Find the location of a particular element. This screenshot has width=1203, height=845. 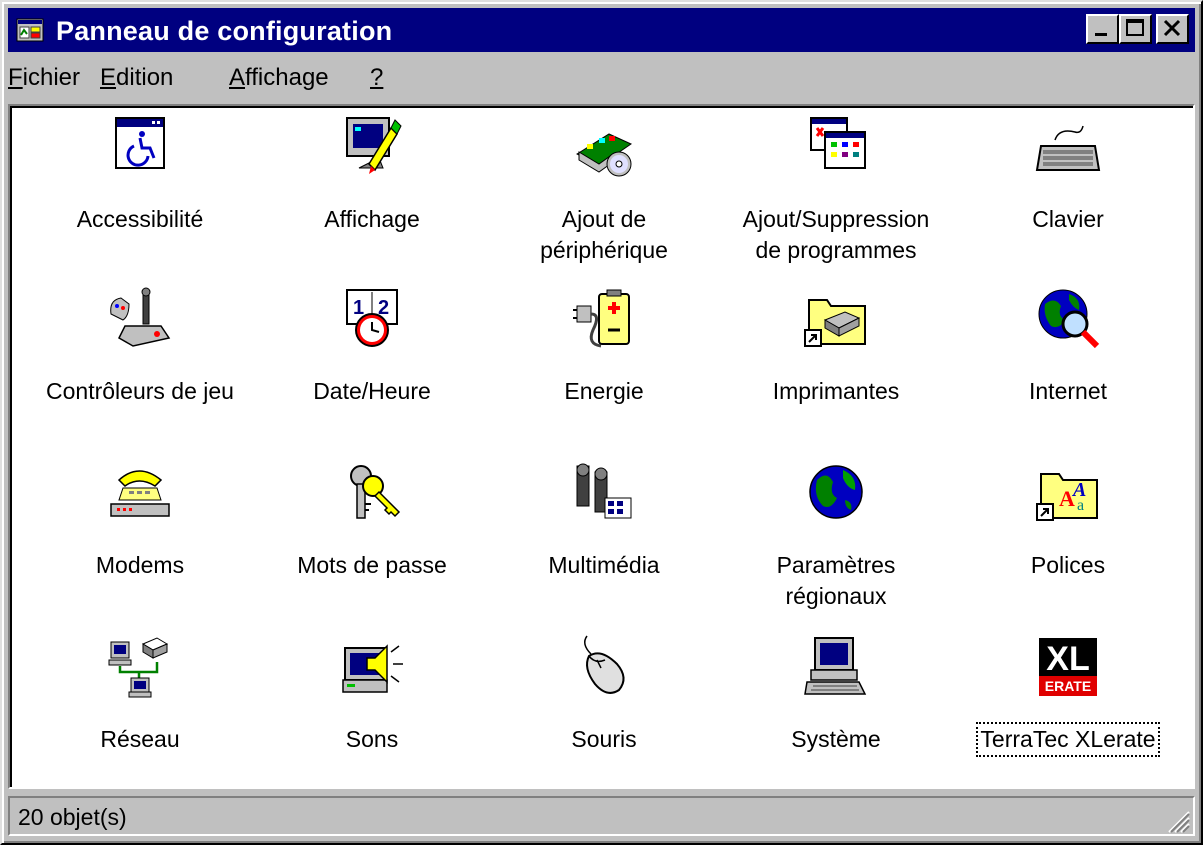

item-label: Affichage is located at coordinates (372, 219).